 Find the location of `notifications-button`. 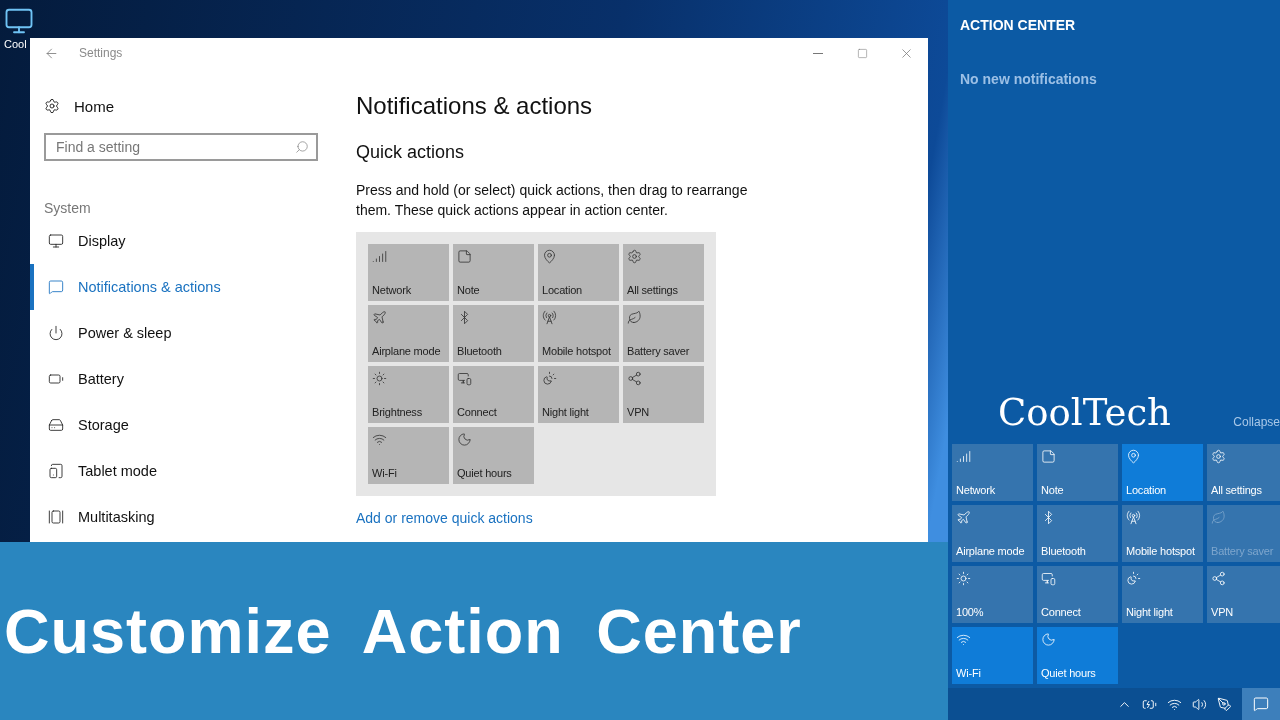

notifications-button is located at coordinates (1261, 704).